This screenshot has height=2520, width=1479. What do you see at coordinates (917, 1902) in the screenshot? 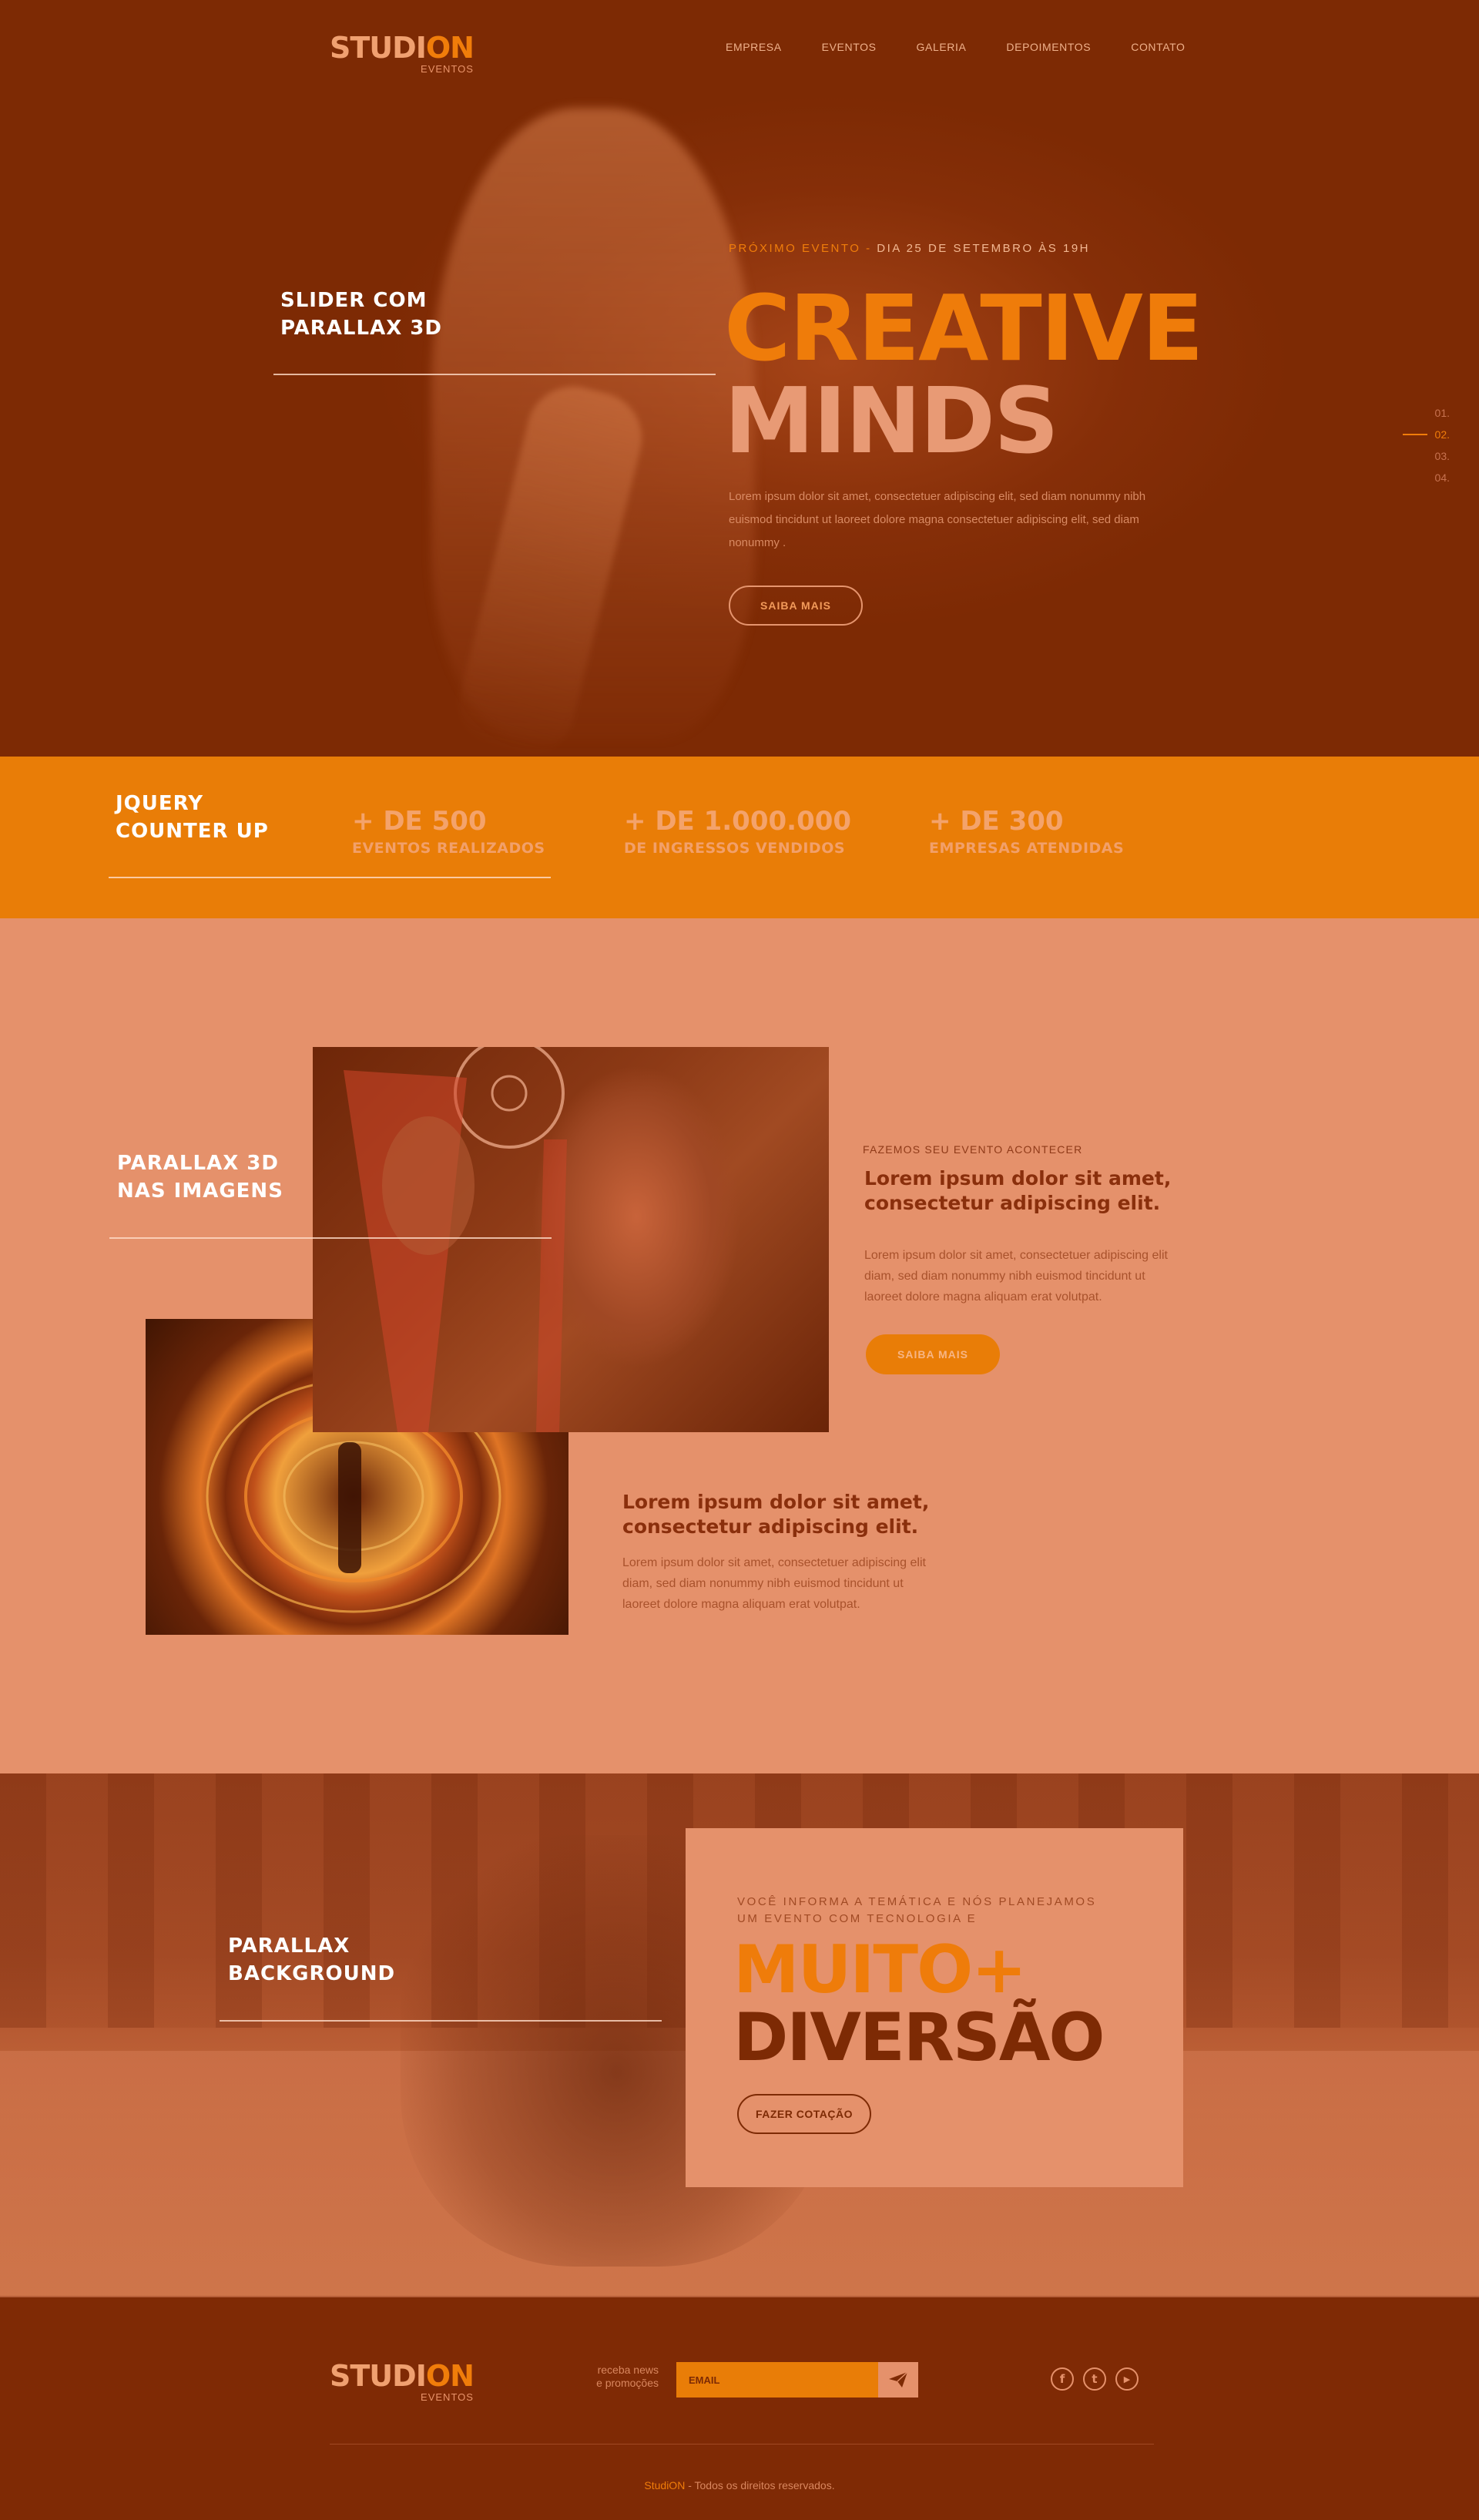
I see `card-eyebrow-line1: VOCÊ INFORMA A TEMÁTICA E NÓS PLANEJAMOS` at bounding box center [917, 1902].